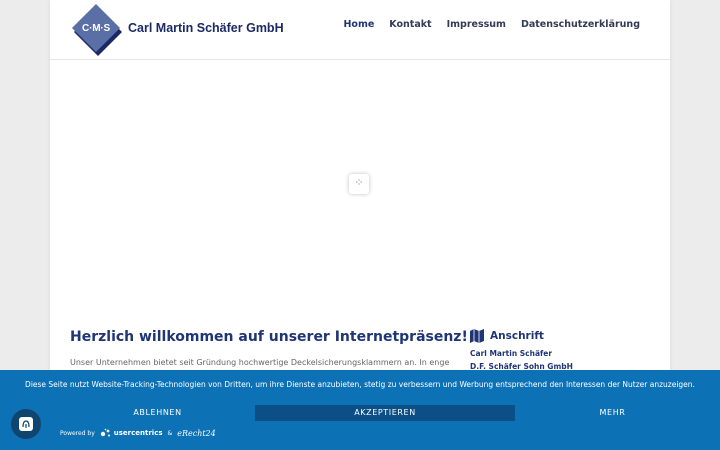  I want to click on loading-spinner-icon: ⁘, so click(359, 182).